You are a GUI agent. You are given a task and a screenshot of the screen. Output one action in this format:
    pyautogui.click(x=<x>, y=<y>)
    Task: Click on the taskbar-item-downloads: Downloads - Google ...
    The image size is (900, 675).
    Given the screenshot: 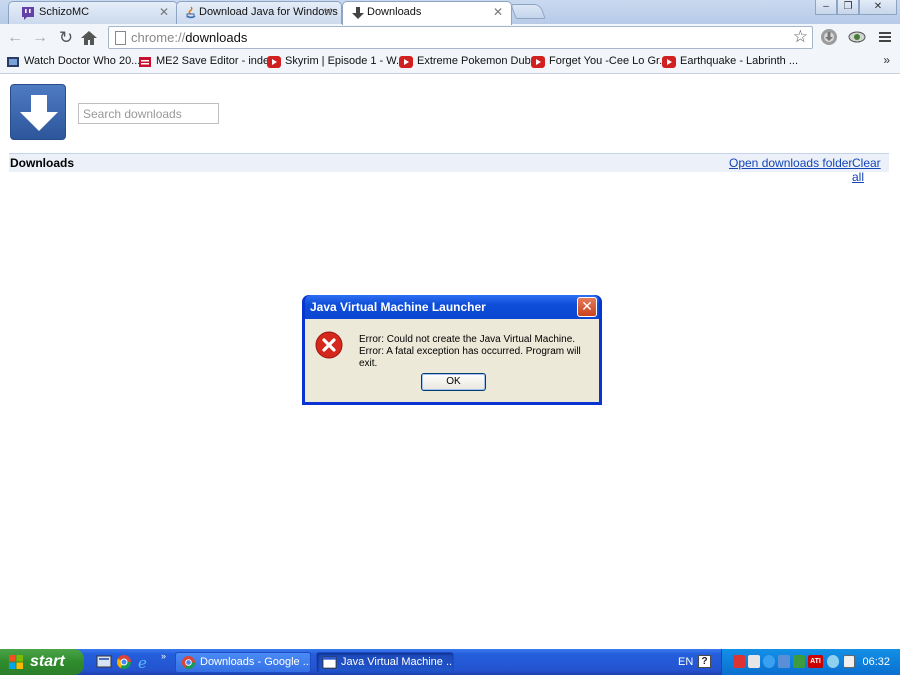 What is the action you would take?
    pyautogui.click(x=243, y=662)
    